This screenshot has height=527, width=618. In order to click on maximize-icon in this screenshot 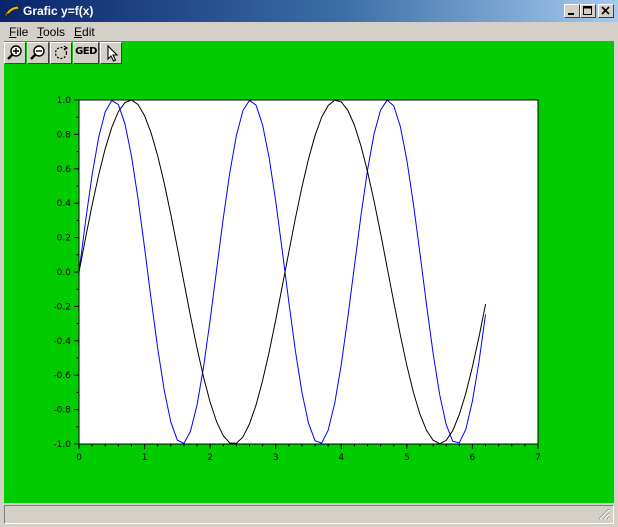, I will do `click(587, 10)`.